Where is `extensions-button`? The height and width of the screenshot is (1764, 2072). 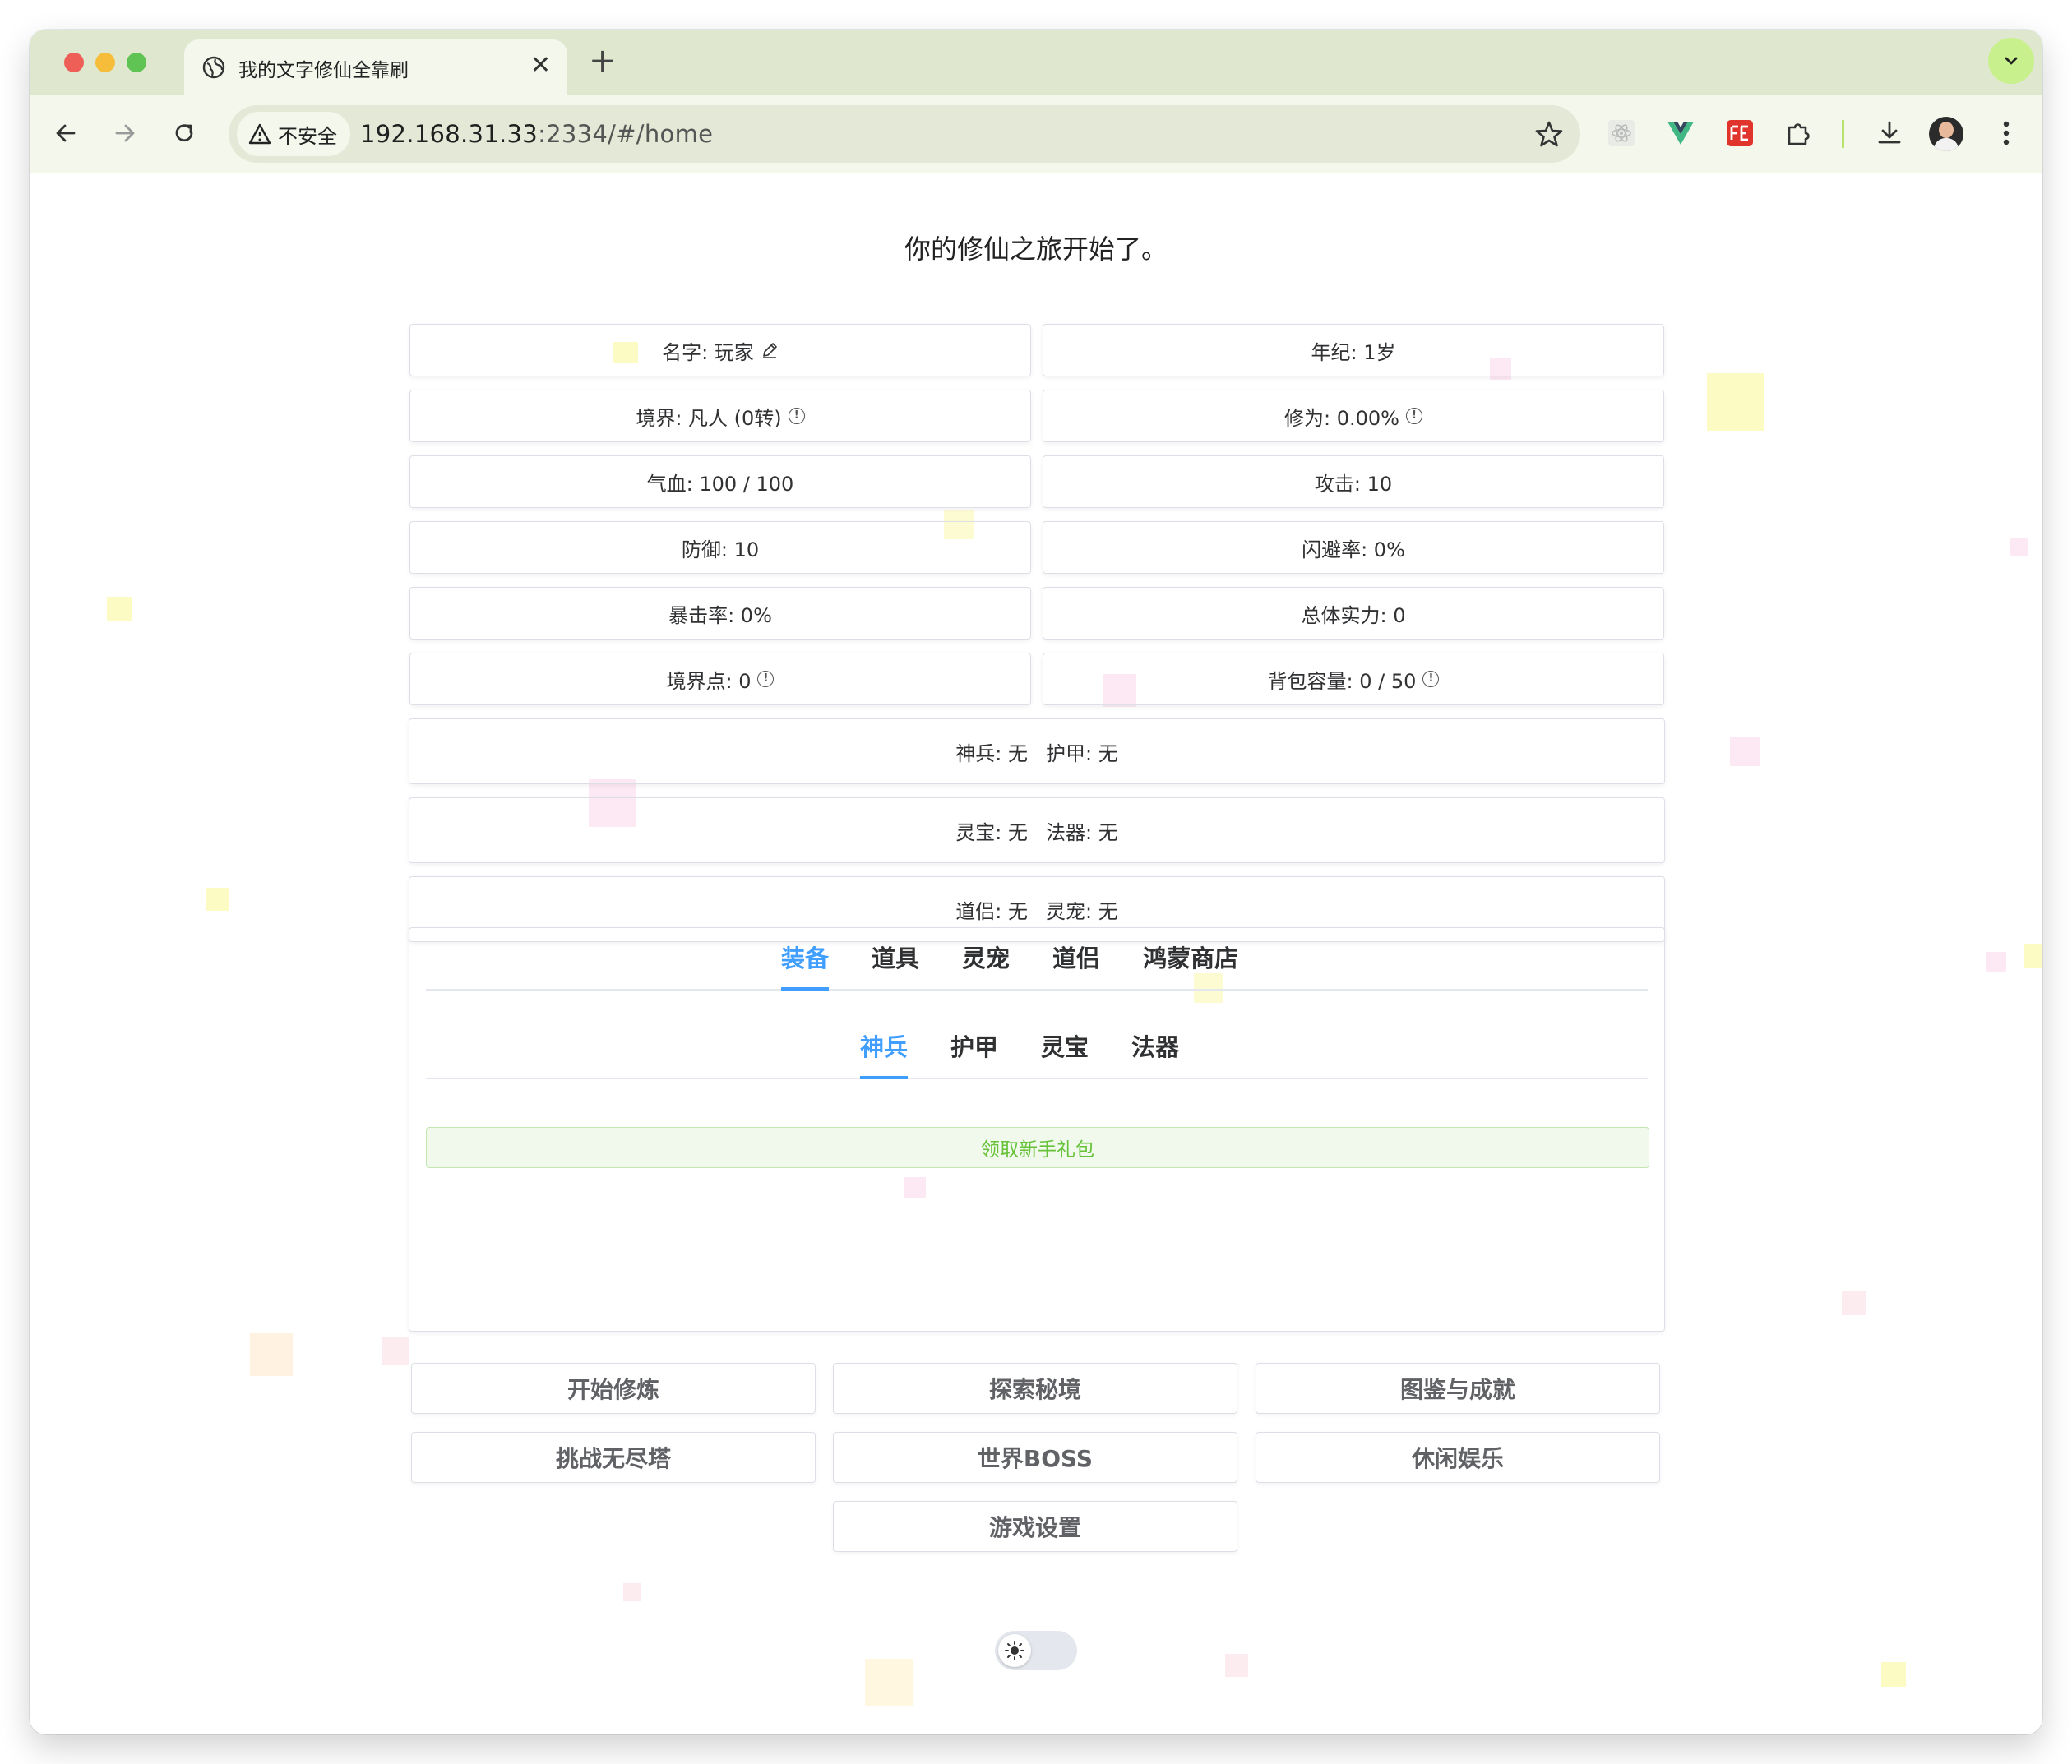
extensions-button is located at coordinates (1799, 133).